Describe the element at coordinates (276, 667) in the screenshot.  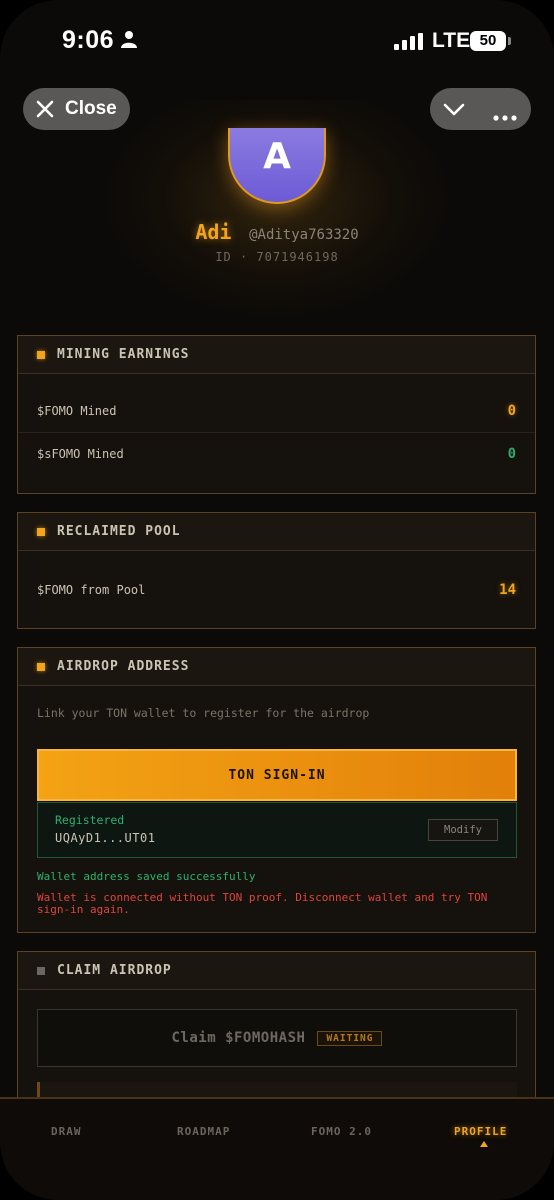
I see `card-header: AIRDROP ADDRESS` at that location.